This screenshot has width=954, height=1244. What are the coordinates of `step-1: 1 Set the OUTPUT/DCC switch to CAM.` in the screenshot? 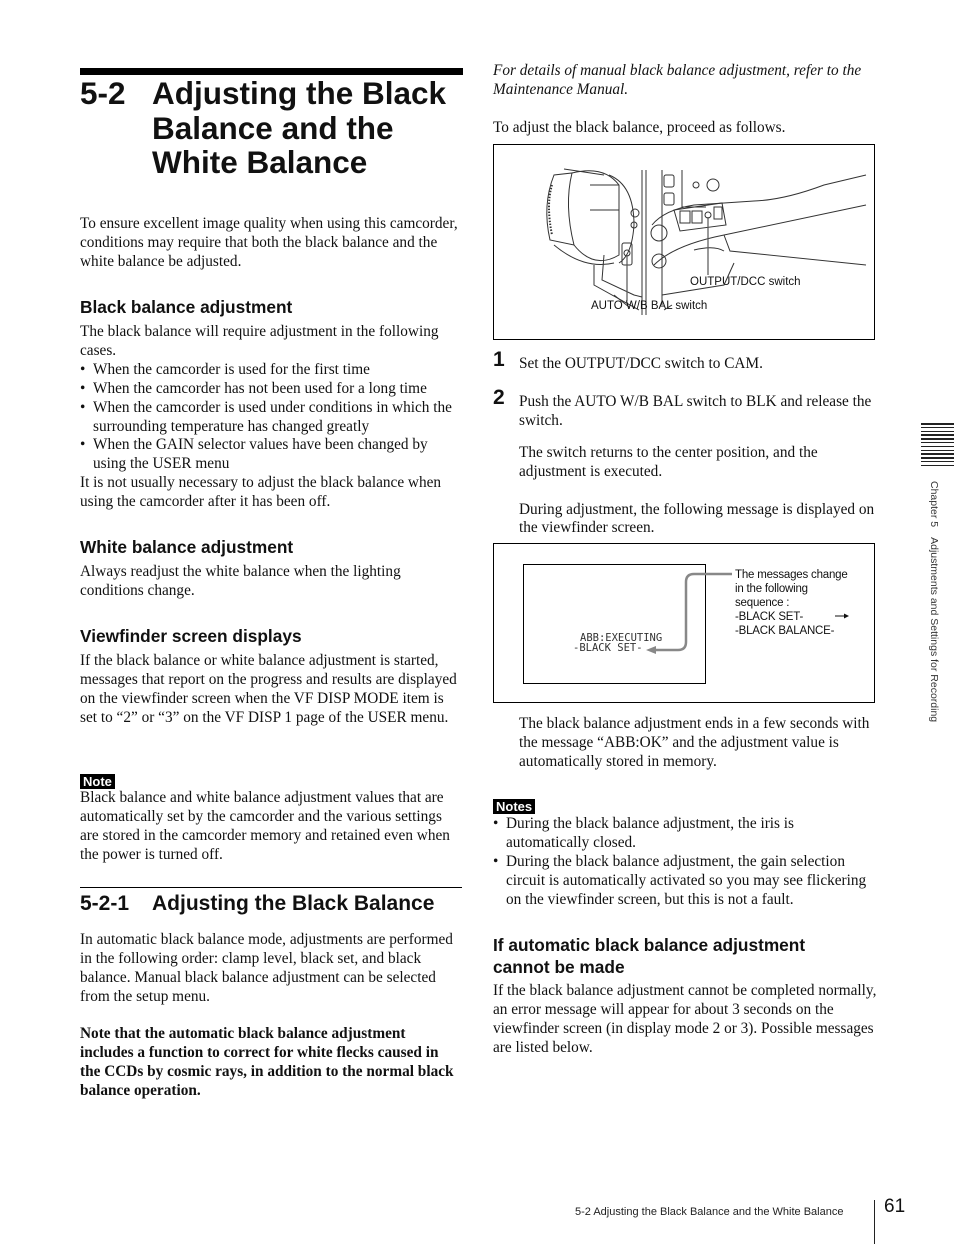 It's located at (684, 361).